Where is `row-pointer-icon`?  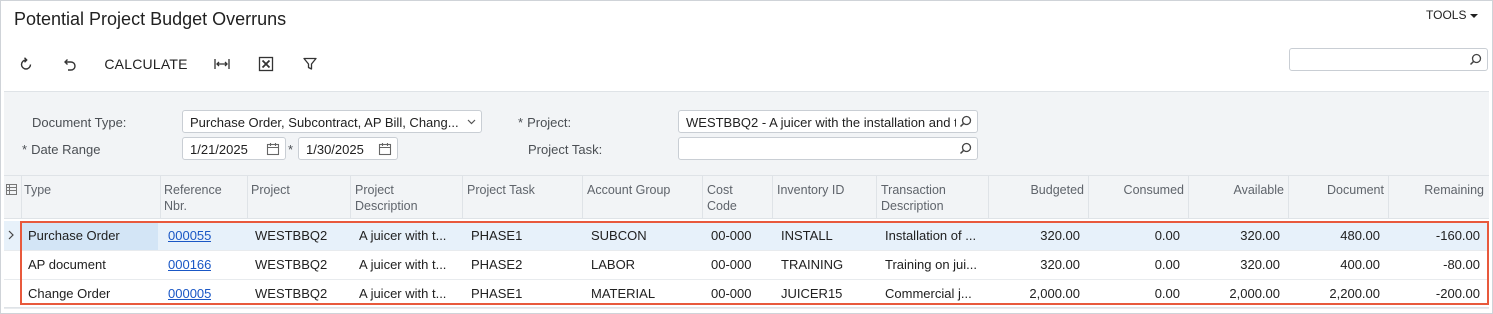 row-pointer-icon is located at coordinates (11, 235).